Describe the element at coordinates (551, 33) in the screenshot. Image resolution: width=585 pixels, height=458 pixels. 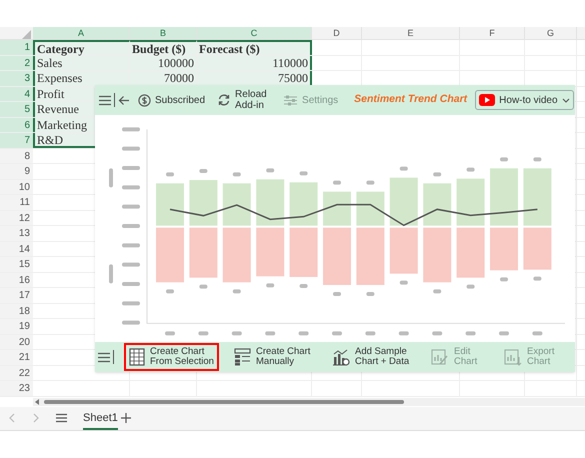
I see `column-header: G` at that location.